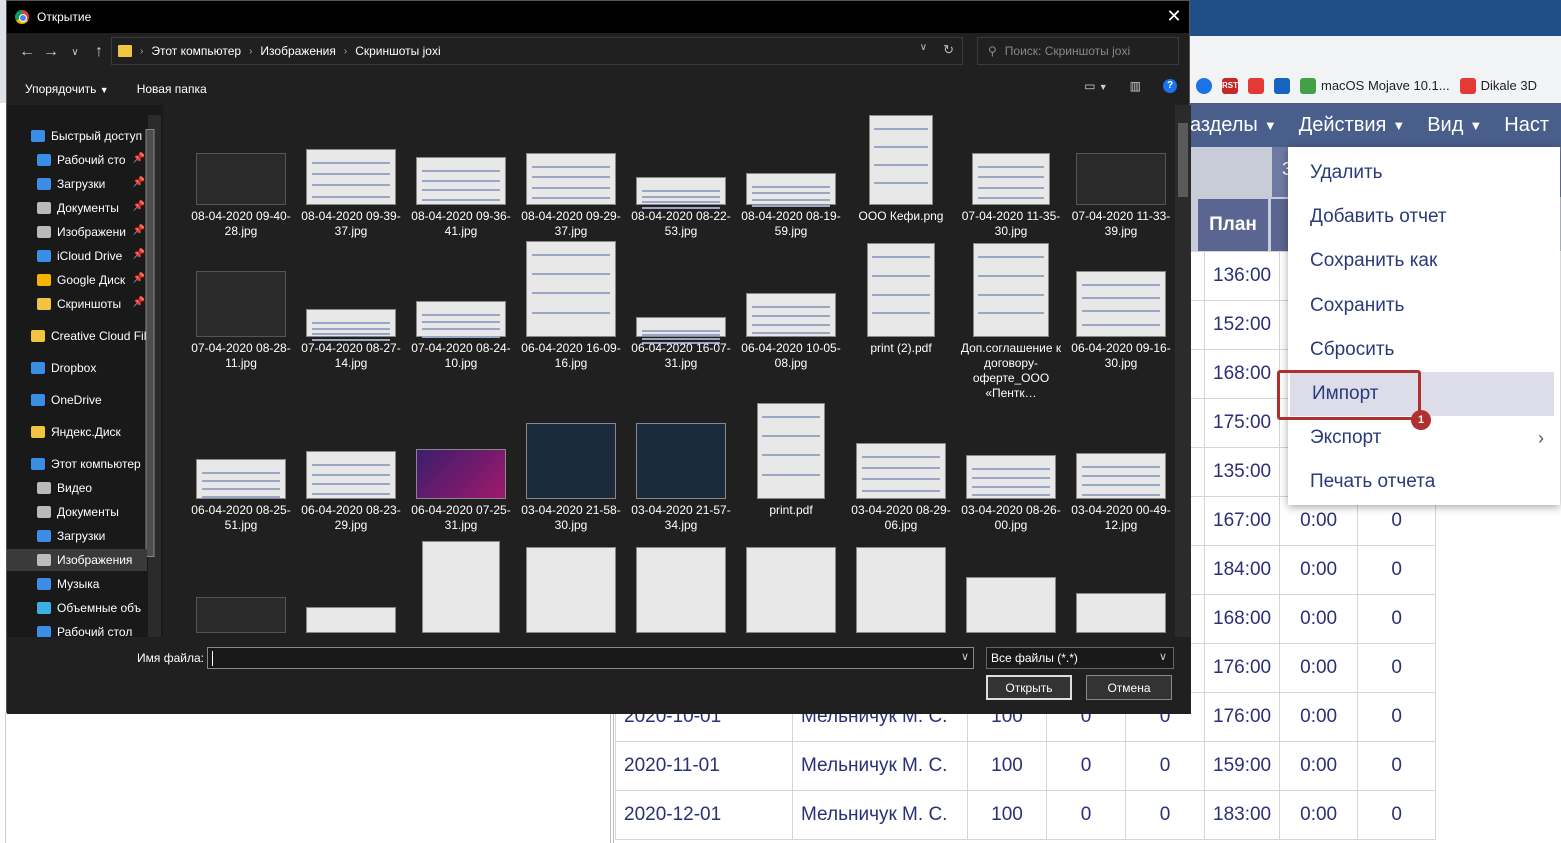 This screenshot has height=843, width=1561. I want to click on file-item: 07-04-2020 11-35-30.jpg, so click(1011, 171).